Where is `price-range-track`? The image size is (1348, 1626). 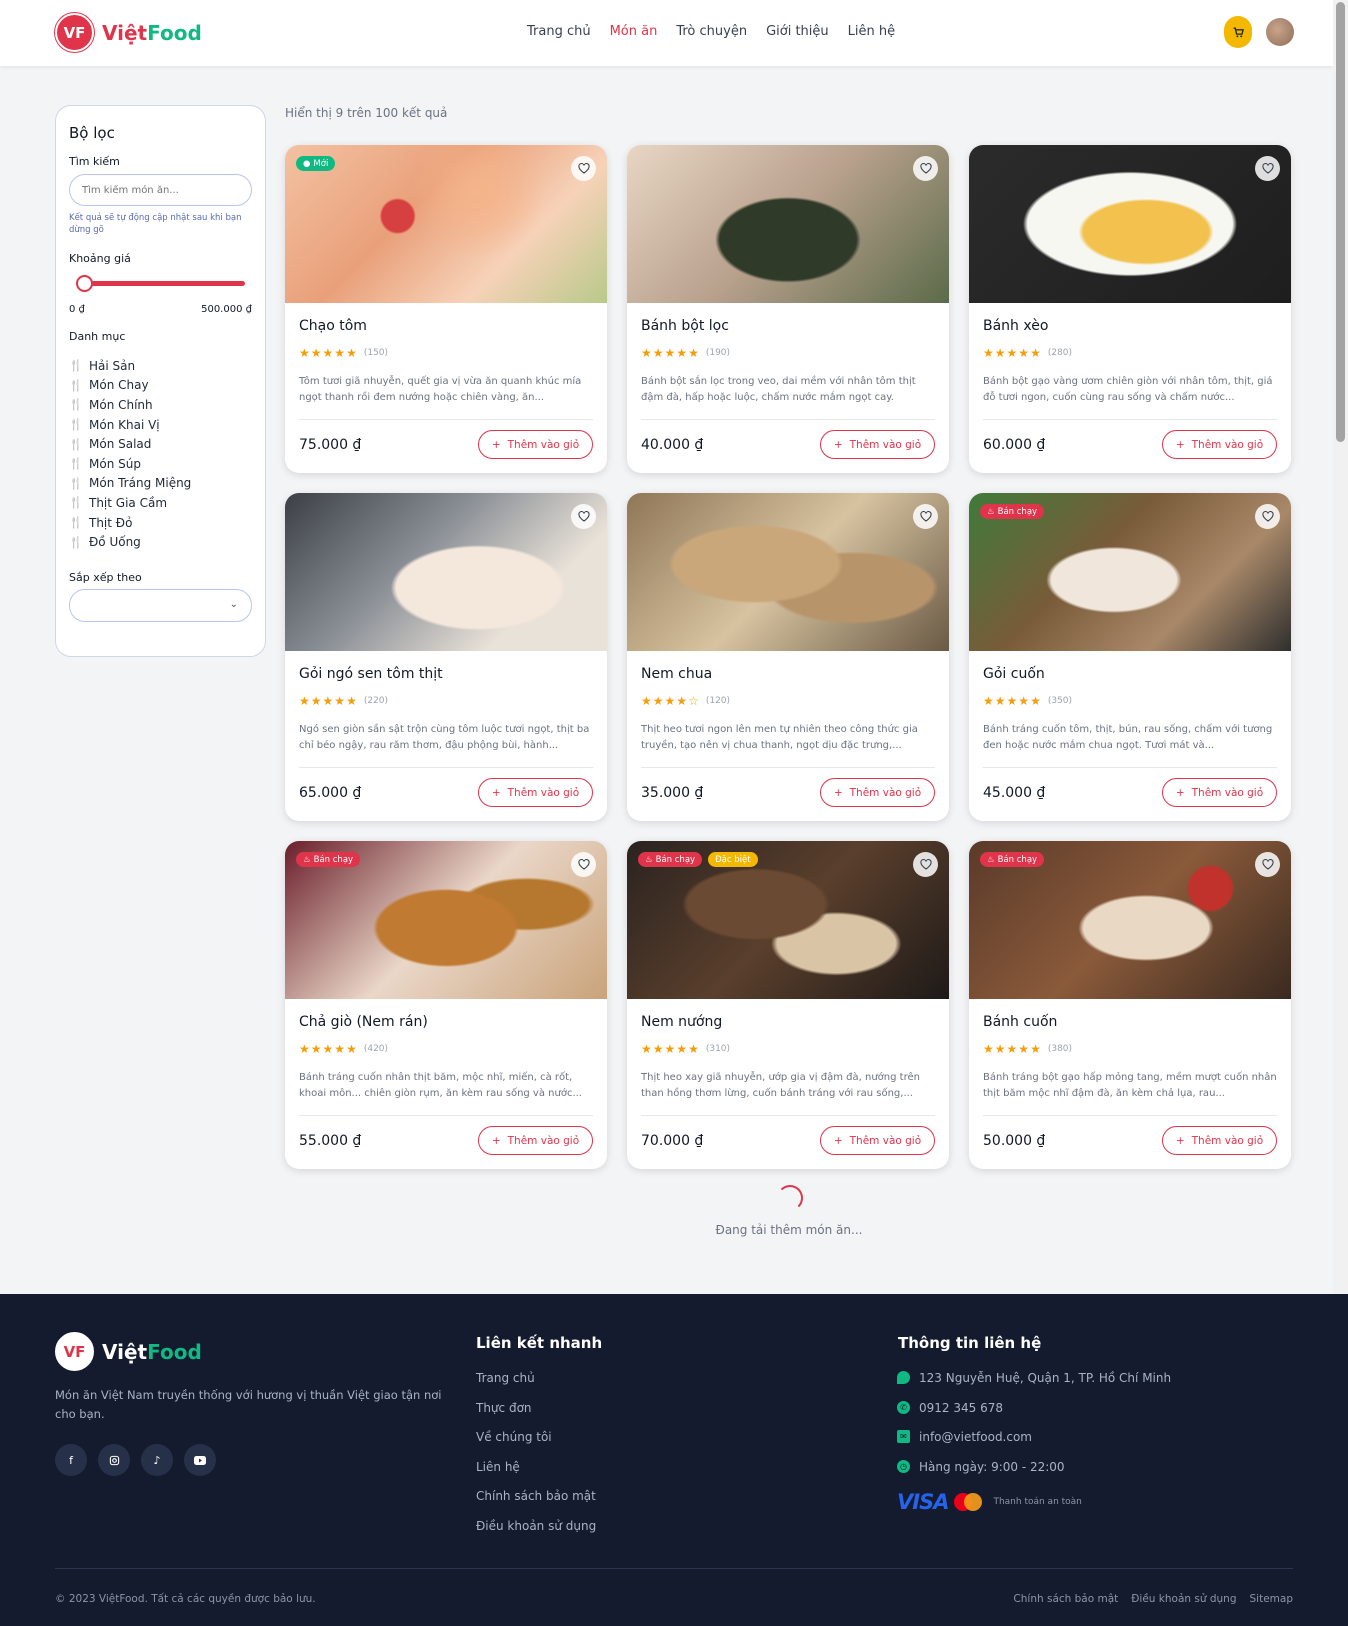
price-range-track is located at coordinates (161, 283).